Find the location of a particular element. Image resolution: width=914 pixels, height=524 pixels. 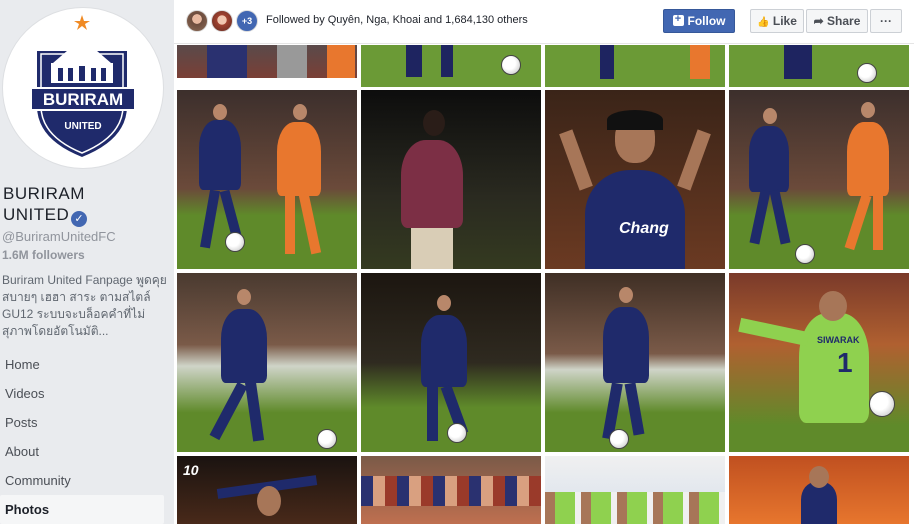

nav-item-posts: Posts is located at coordinates (82, 422).